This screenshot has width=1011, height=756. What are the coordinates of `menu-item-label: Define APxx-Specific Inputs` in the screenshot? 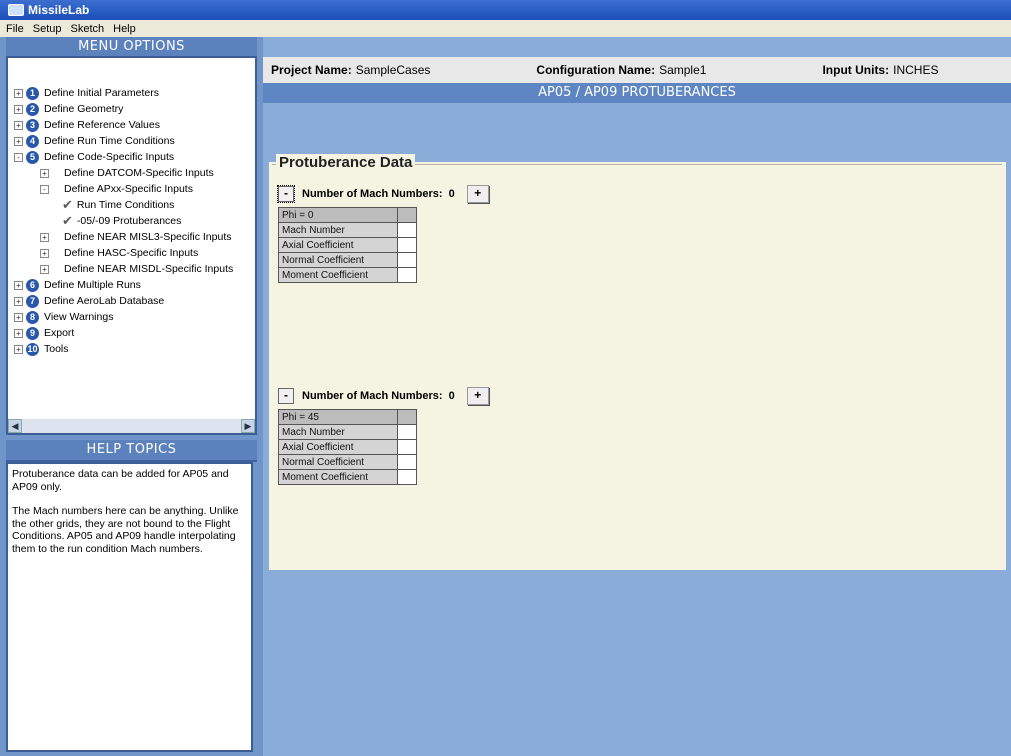 It's located at (128, 189).